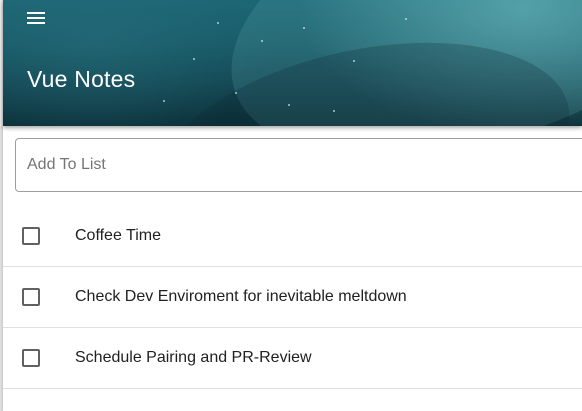  I want to click on add-to-list-input, so click(297, 165).